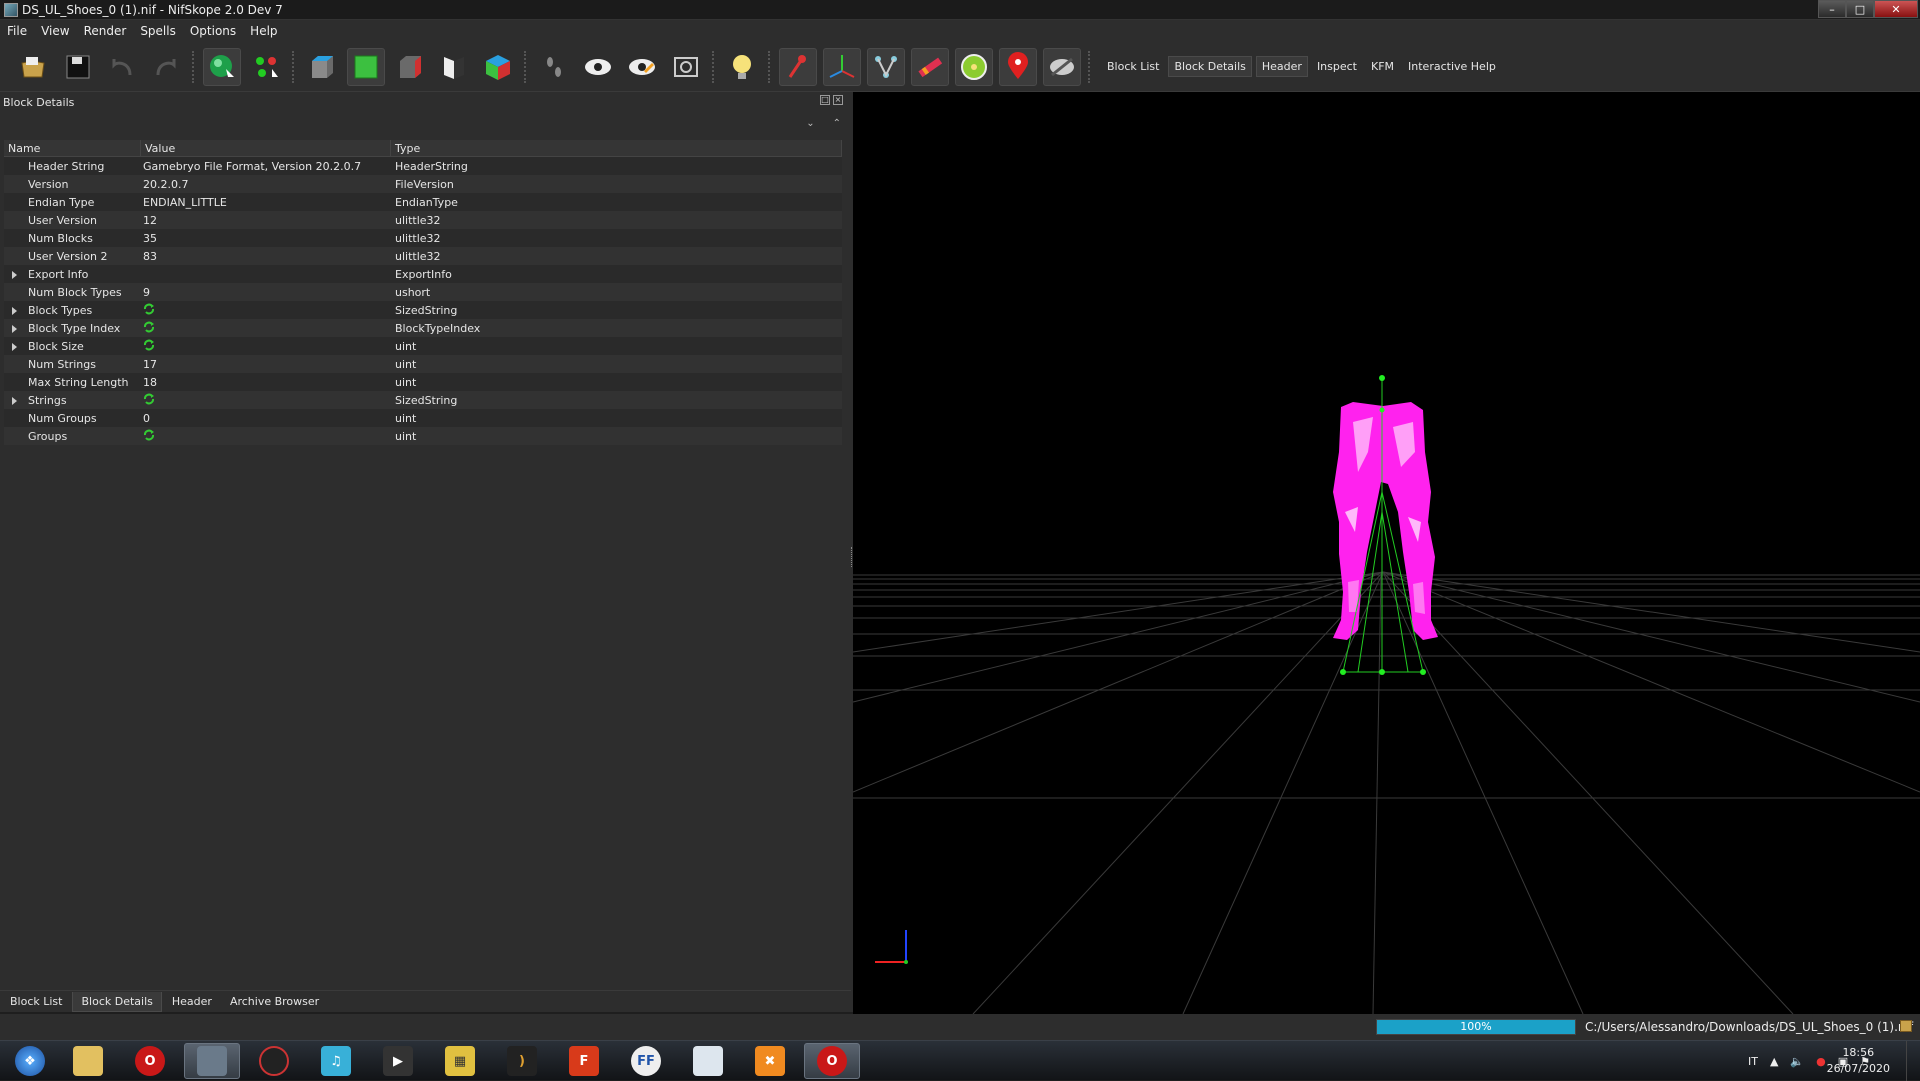  I want to click on table-row: Max String Length 18 uint, so click(423, 382).